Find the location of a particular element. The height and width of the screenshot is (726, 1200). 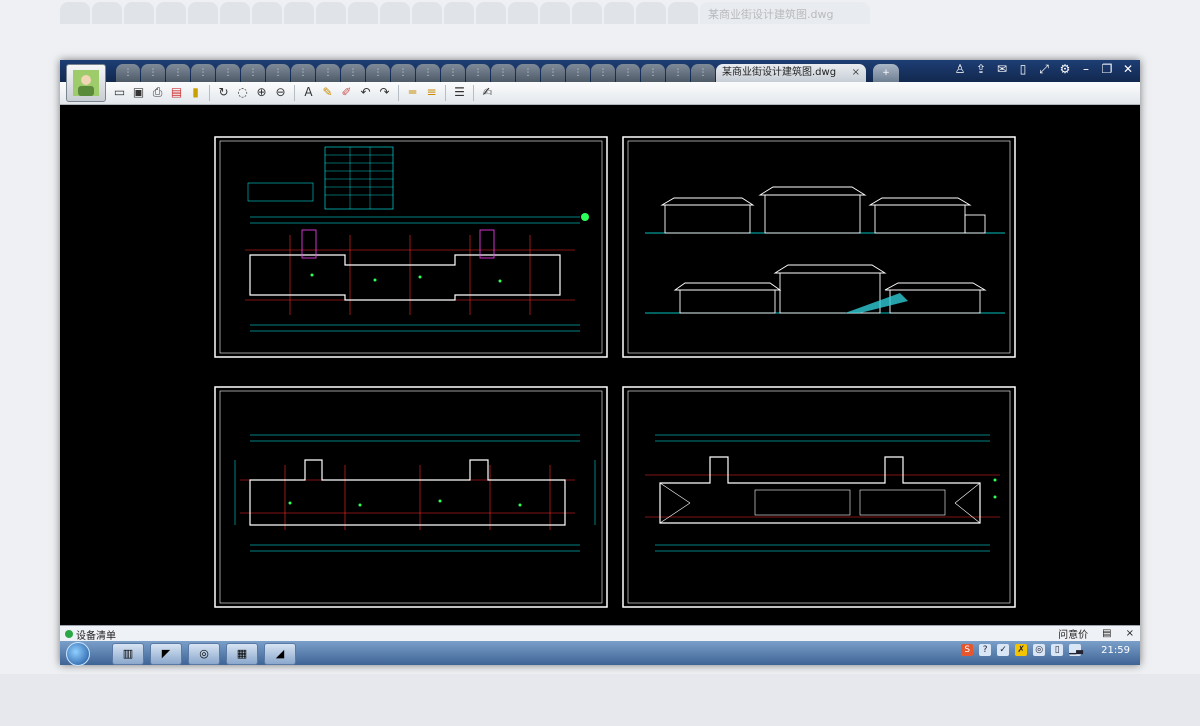

measure-icon: ═ is located at coordinates (412, 92).